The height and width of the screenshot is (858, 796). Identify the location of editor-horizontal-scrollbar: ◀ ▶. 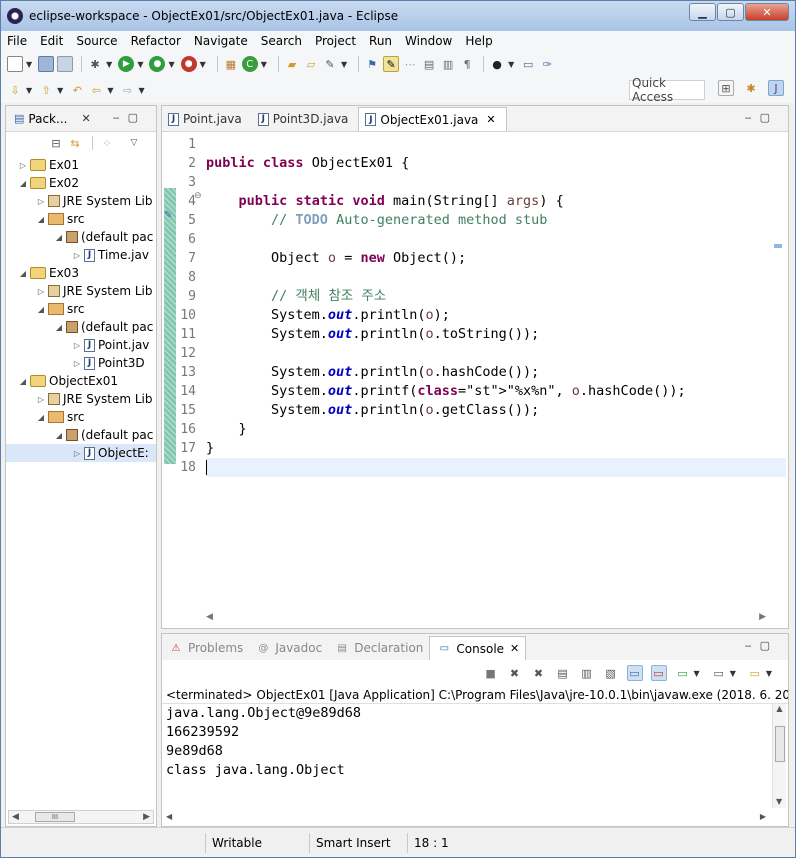
(486, 617).